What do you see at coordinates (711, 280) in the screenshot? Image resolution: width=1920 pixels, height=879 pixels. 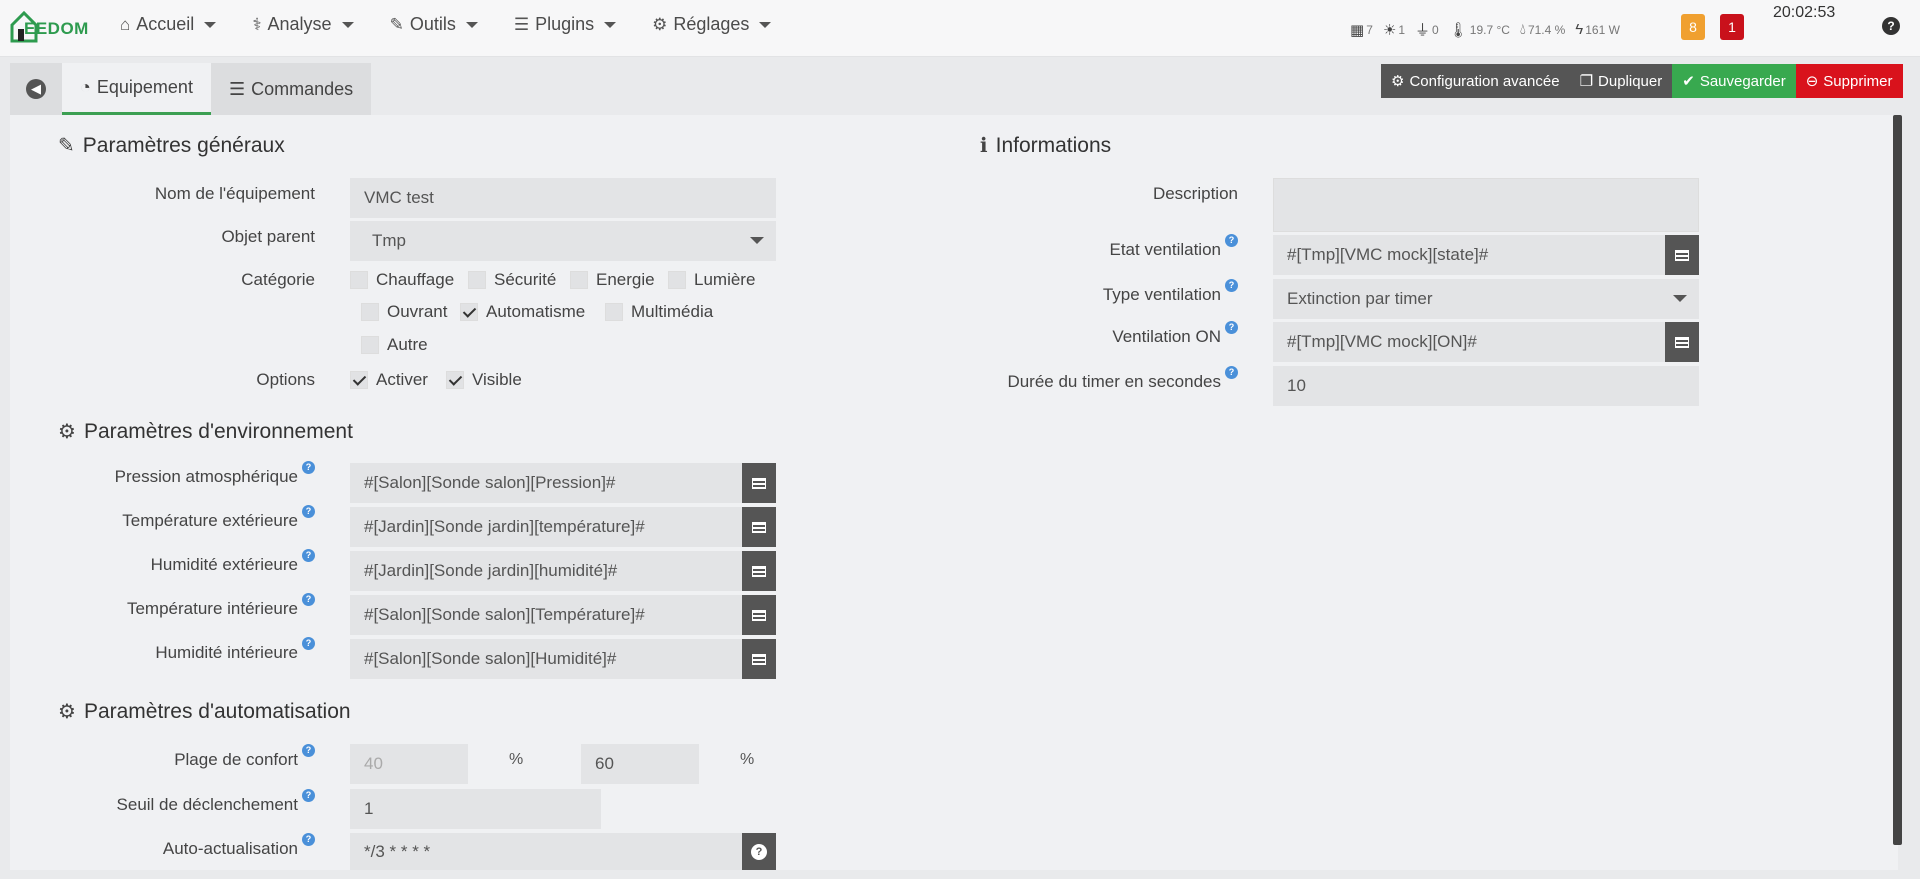 I see `category-lumiere: Lumière` at bounding box center [711, 280].